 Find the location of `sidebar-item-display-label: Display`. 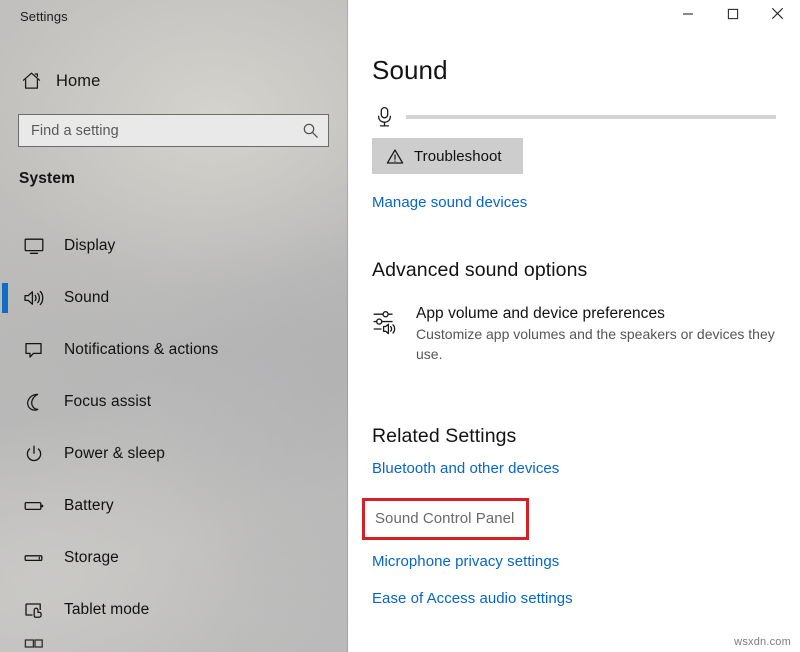

sidebar-item-display-label: Display is located at coordinates (90, 245).